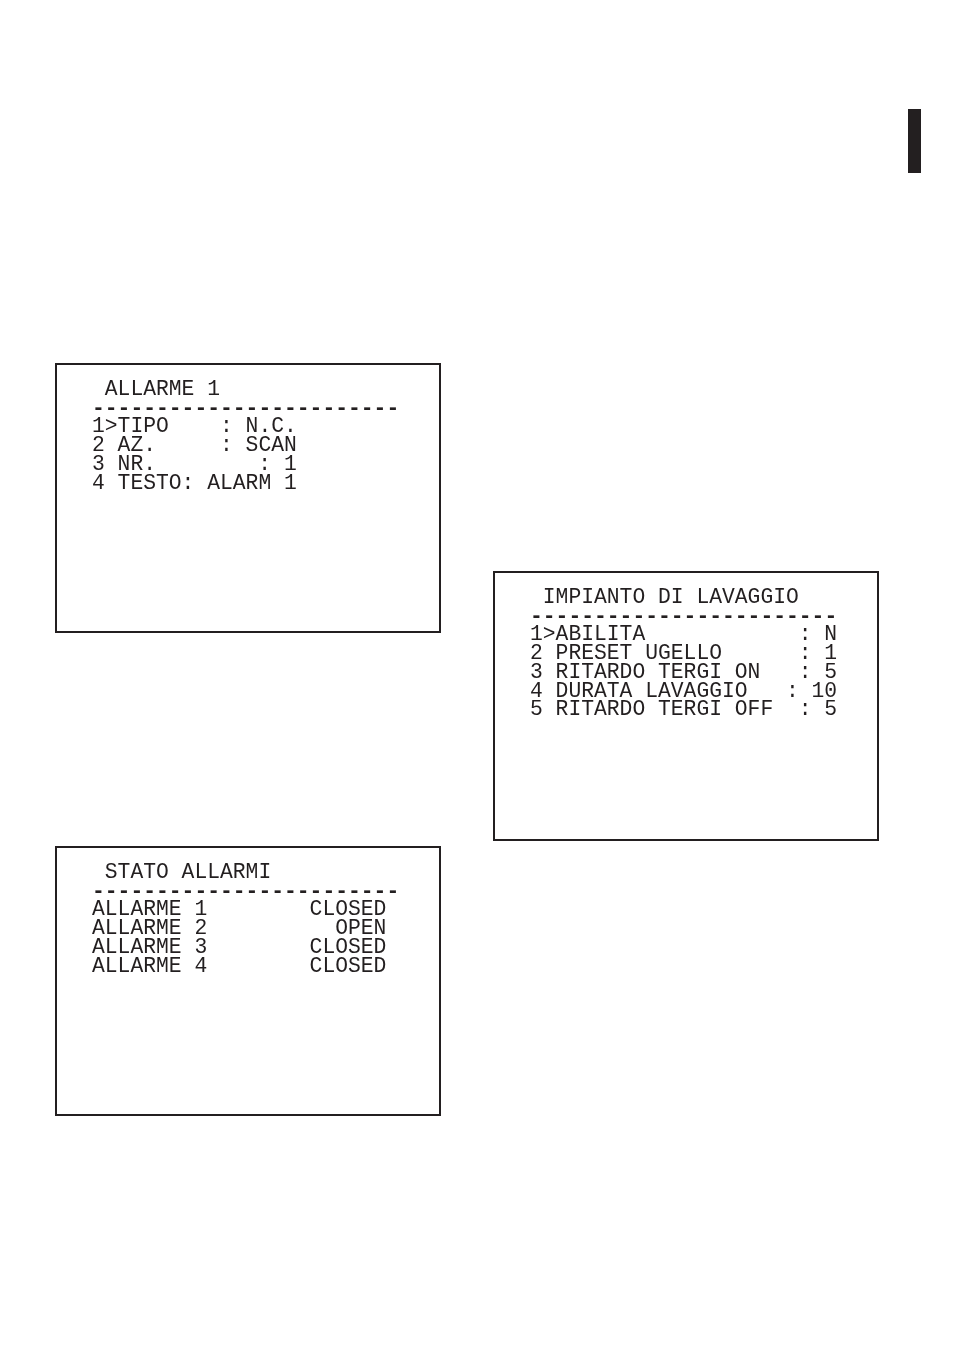  Describe the element at coordinates (150, 966) in the screenshot. I see `alarm-name: ALLARME 4` at that location.